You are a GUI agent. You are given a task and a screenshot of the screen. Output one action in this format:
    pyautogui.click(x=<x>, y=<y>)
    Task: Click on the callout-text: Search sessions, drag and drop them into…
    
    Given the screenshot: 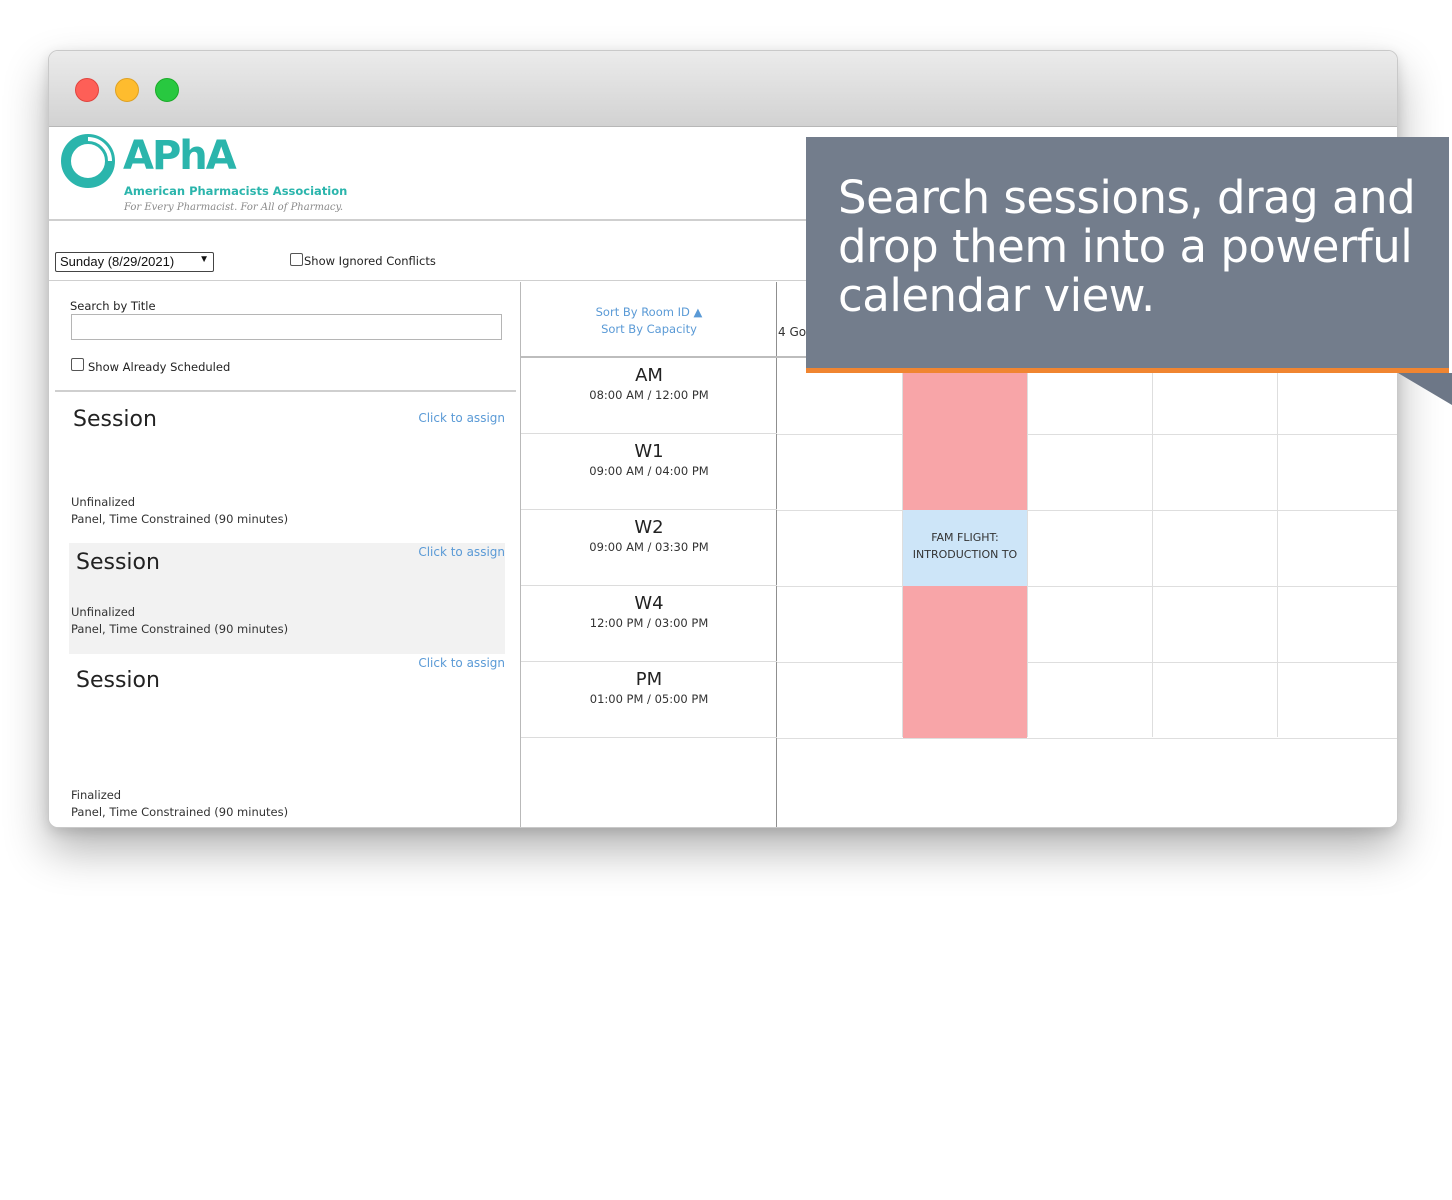 What is the action you would take?
    pyautogui.click(x=1127, y=246)
    